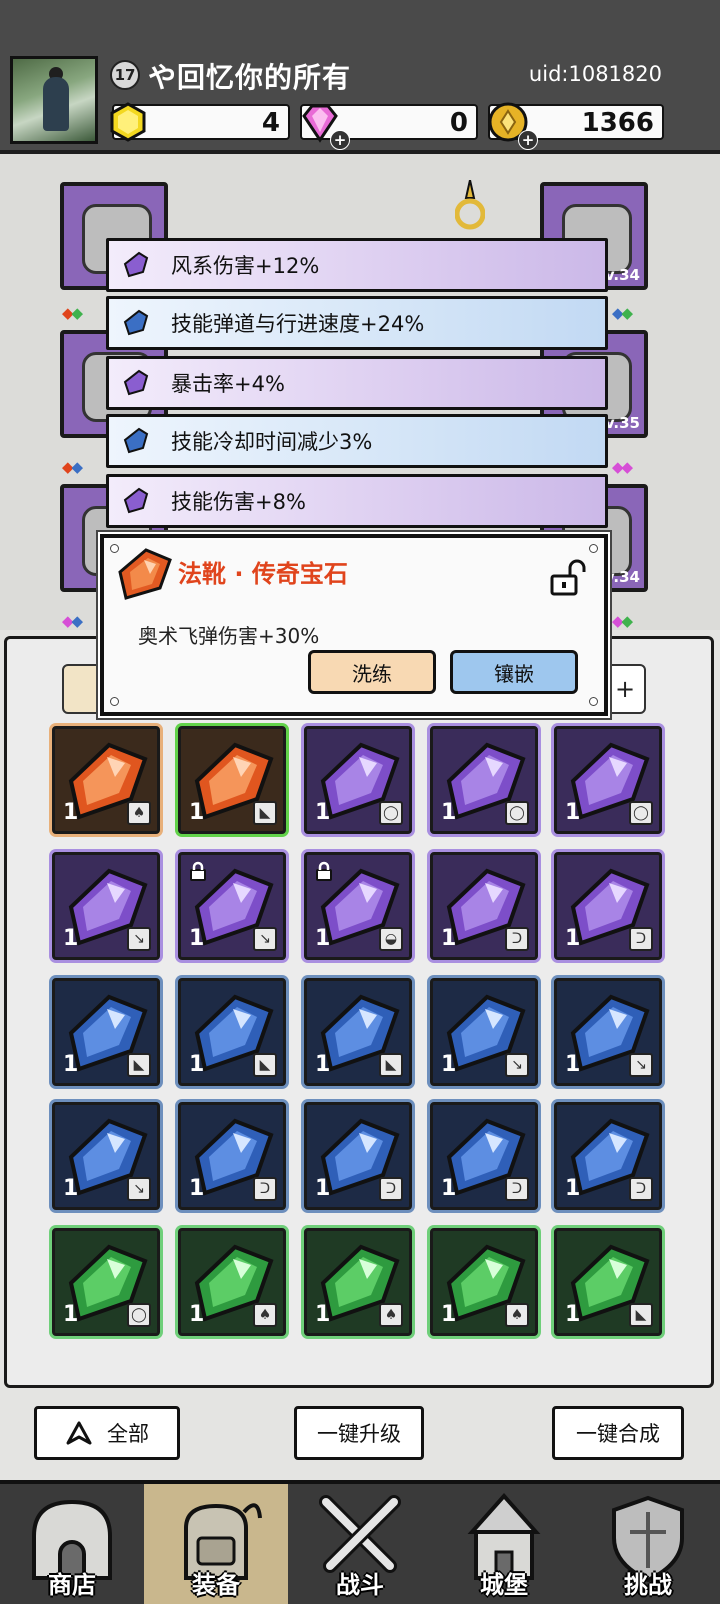  What do you see at coordinates (359, 1433) in the screenshot?
I see `one-click-upgrade-button: 一键升级` at bounding box center [359, 1433].